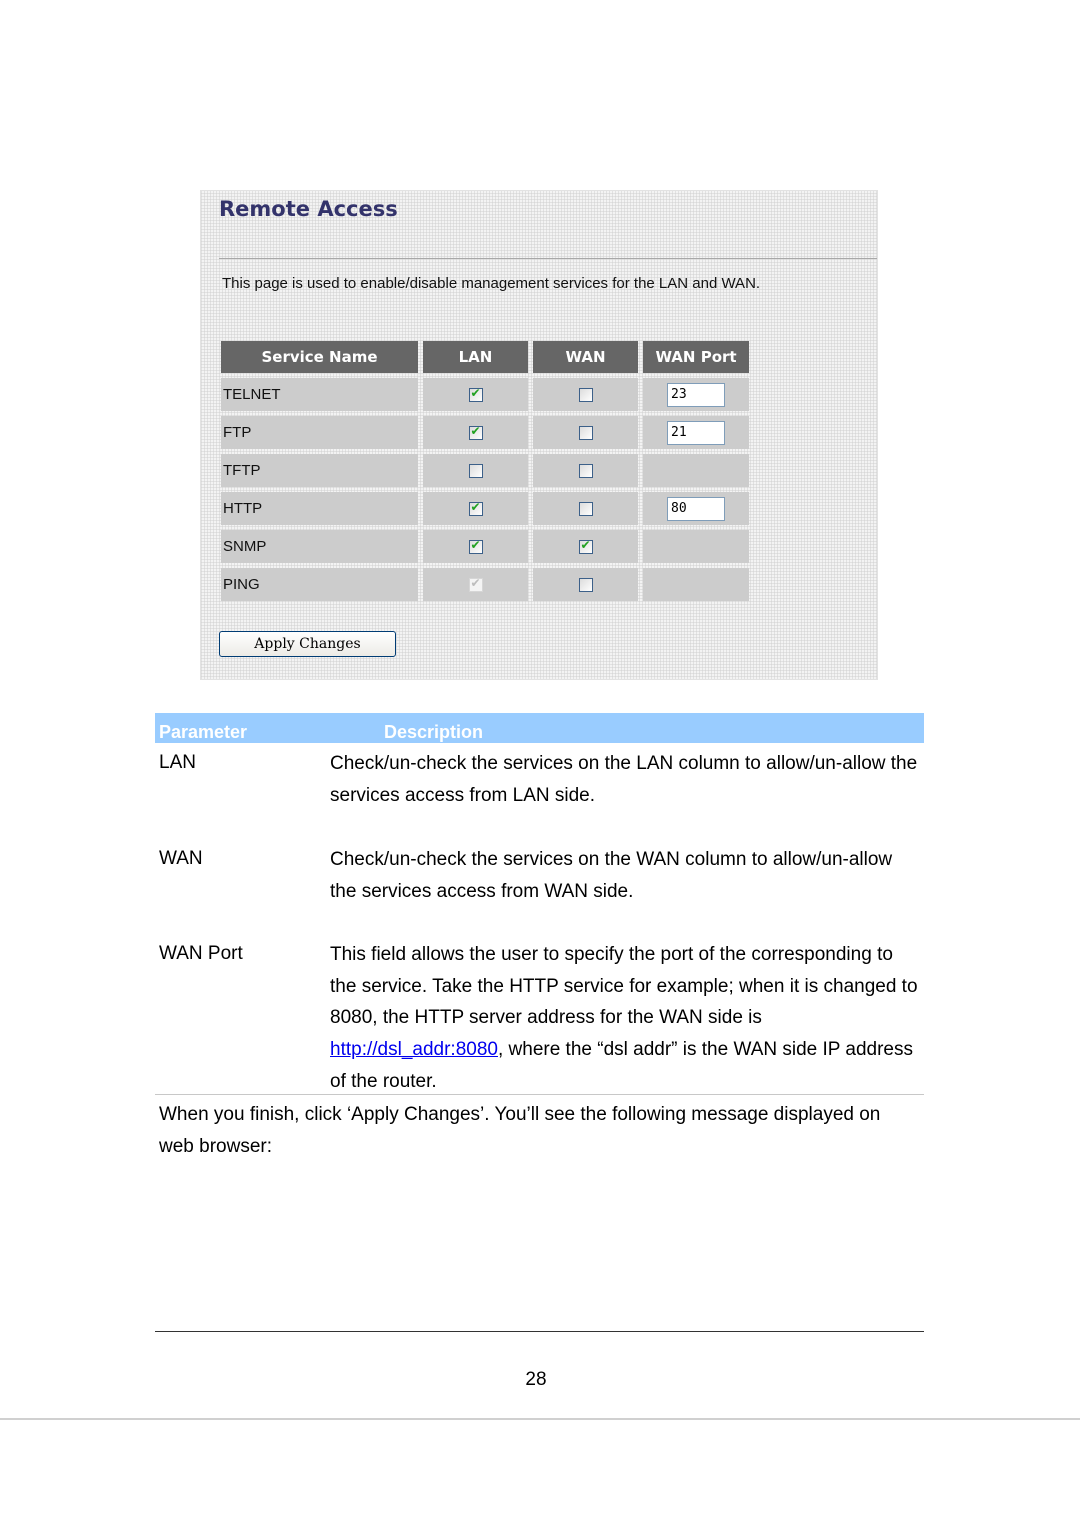  What do you see at coordinates (414, 1049) in the screenshot?
I see `dsl-addr-link: http://dsl_addr:8080` at bounding box center [414, 1049].